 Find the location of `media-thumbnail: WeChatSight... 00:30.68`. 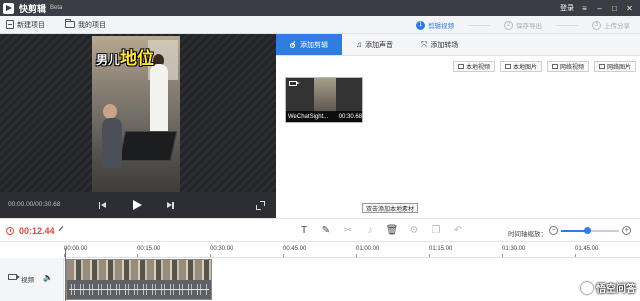

media-thumbnail: WeChatSight... 00:30.68 is located at coordinates (324, 100).